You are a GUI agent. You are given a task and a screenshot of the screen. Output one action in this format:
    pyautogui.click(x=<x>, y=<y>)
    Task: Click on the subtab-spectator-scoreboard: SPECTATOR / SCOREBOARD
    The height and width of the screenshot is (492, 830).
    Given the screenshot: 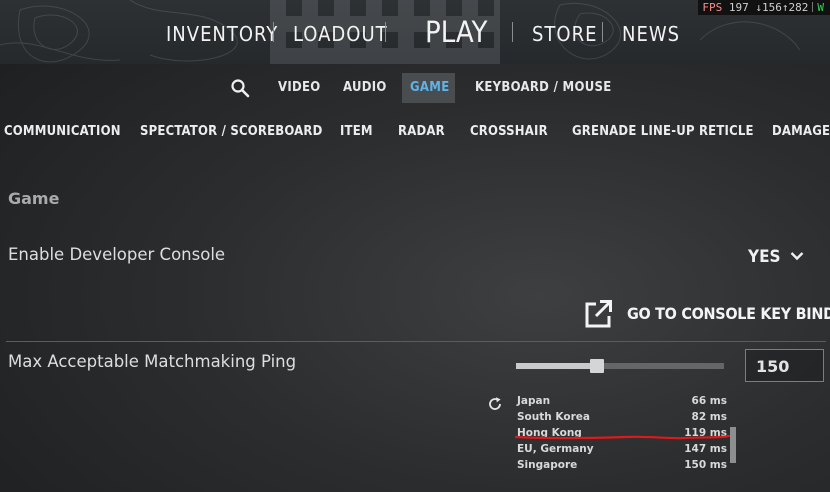 What is the action you would take?
    pyautogui.click(x=231, y=131)
    